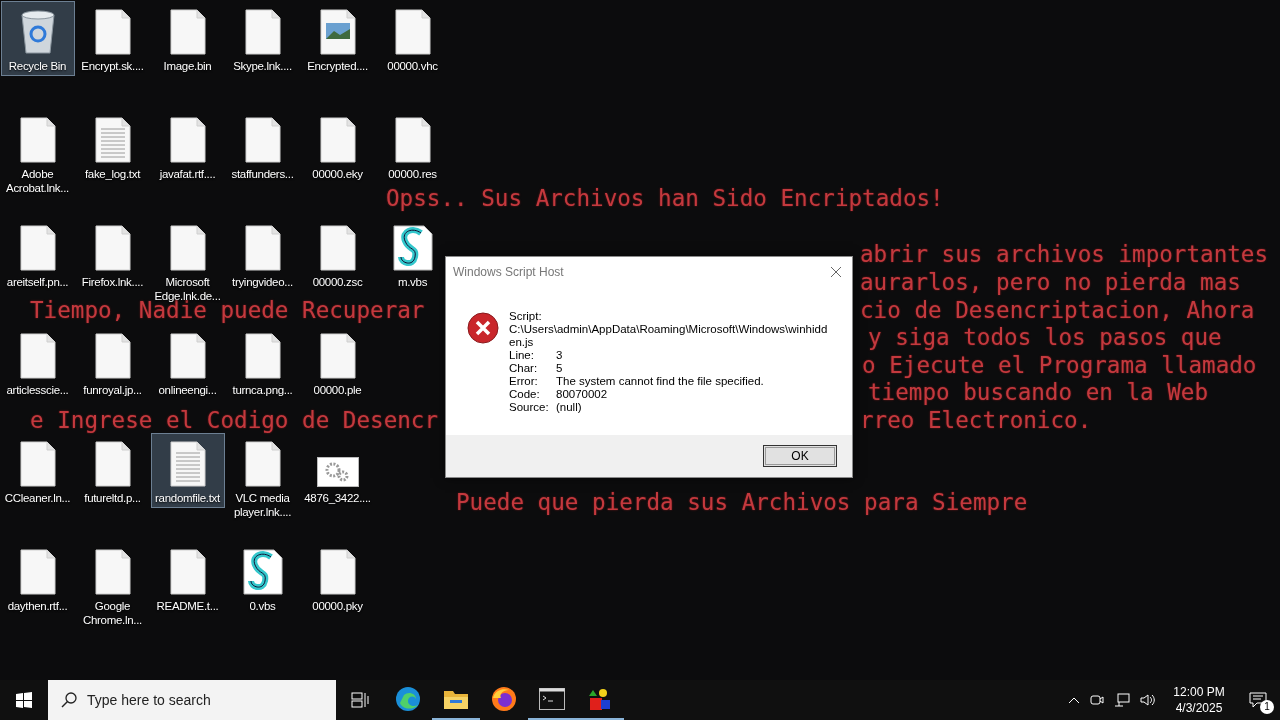 The height and width of the screenshot is (720, 1280). What do you see at coordinates (1148, 700) in the screenshot?
I see `volume-icon` at bounding box center [1148, 700].